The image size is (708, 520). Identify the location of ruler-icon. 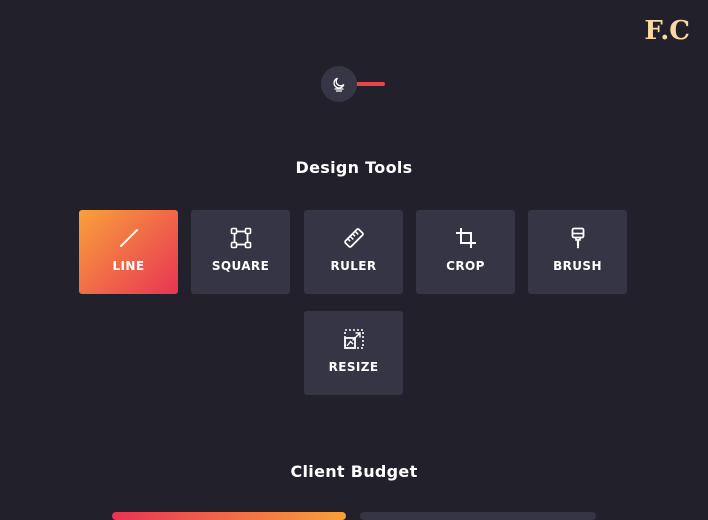
(354, 238).